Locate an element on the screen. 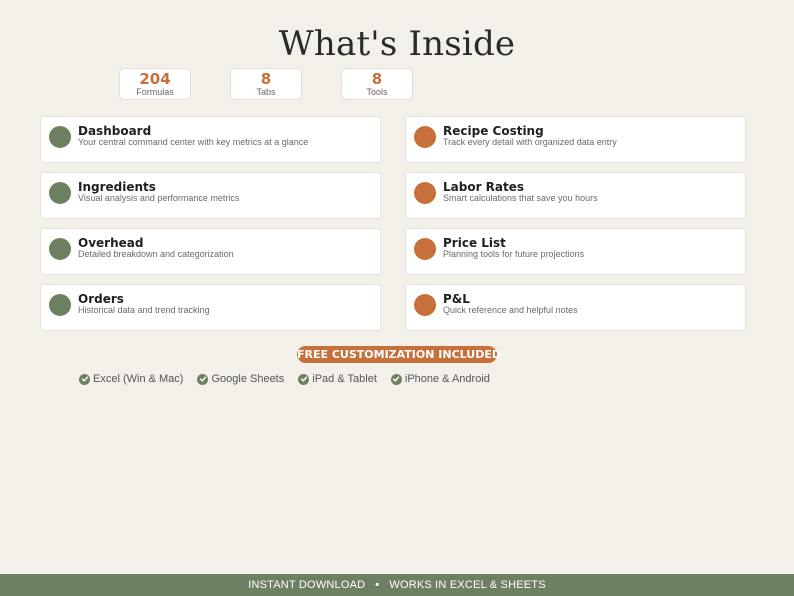 The height and width of the screenshot is (596, 794). stat-tools: 8 Tools is located at coordinates (377, 84).